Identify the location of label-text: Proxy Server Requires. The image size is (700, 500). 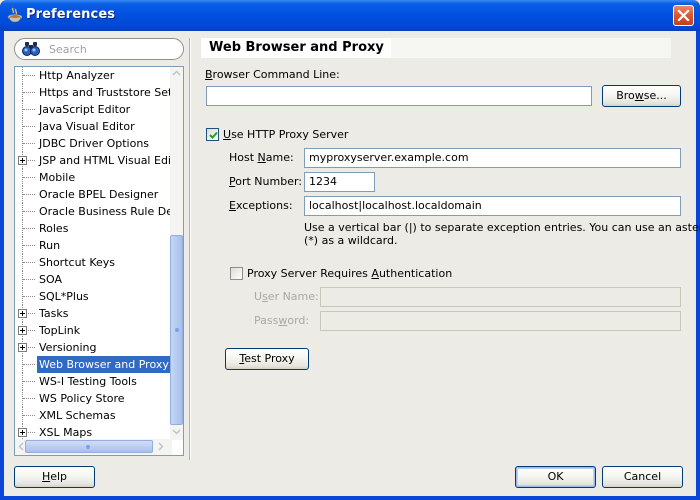
(309, 273).